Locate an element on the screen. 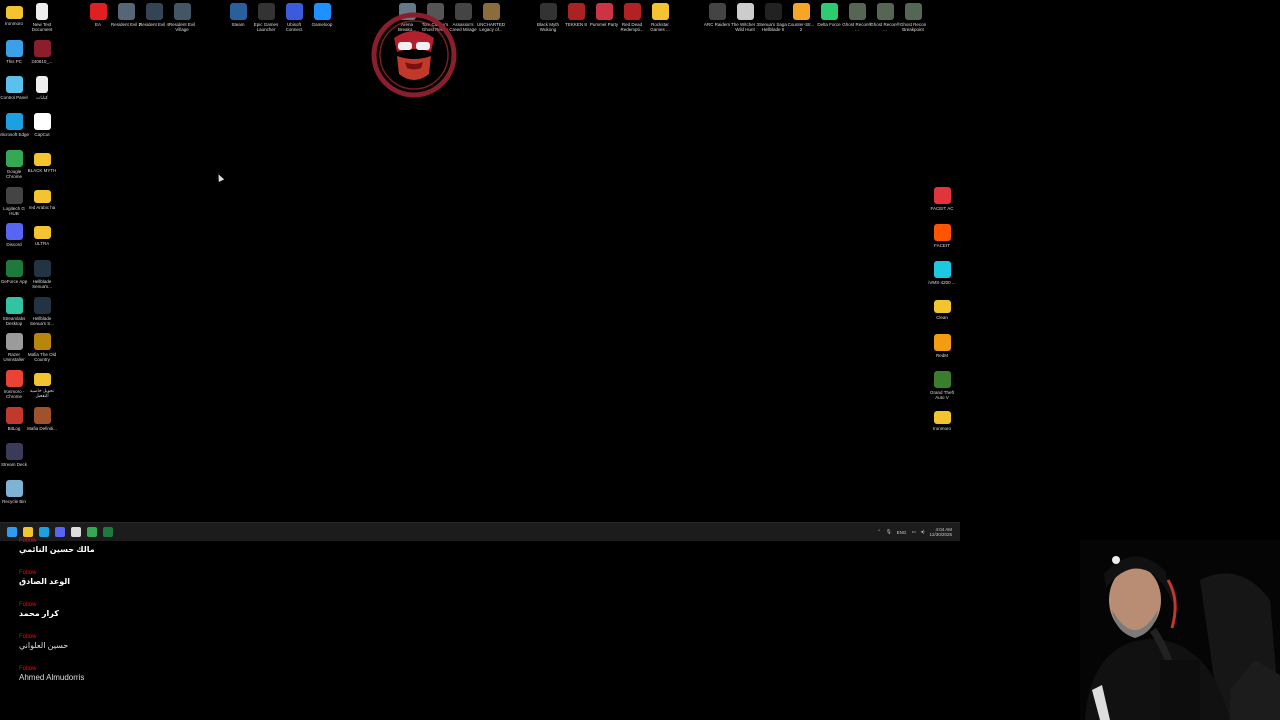 The width and height of the screenshot is (1280, 720). edge-icon is located at coordinates (44, 532).